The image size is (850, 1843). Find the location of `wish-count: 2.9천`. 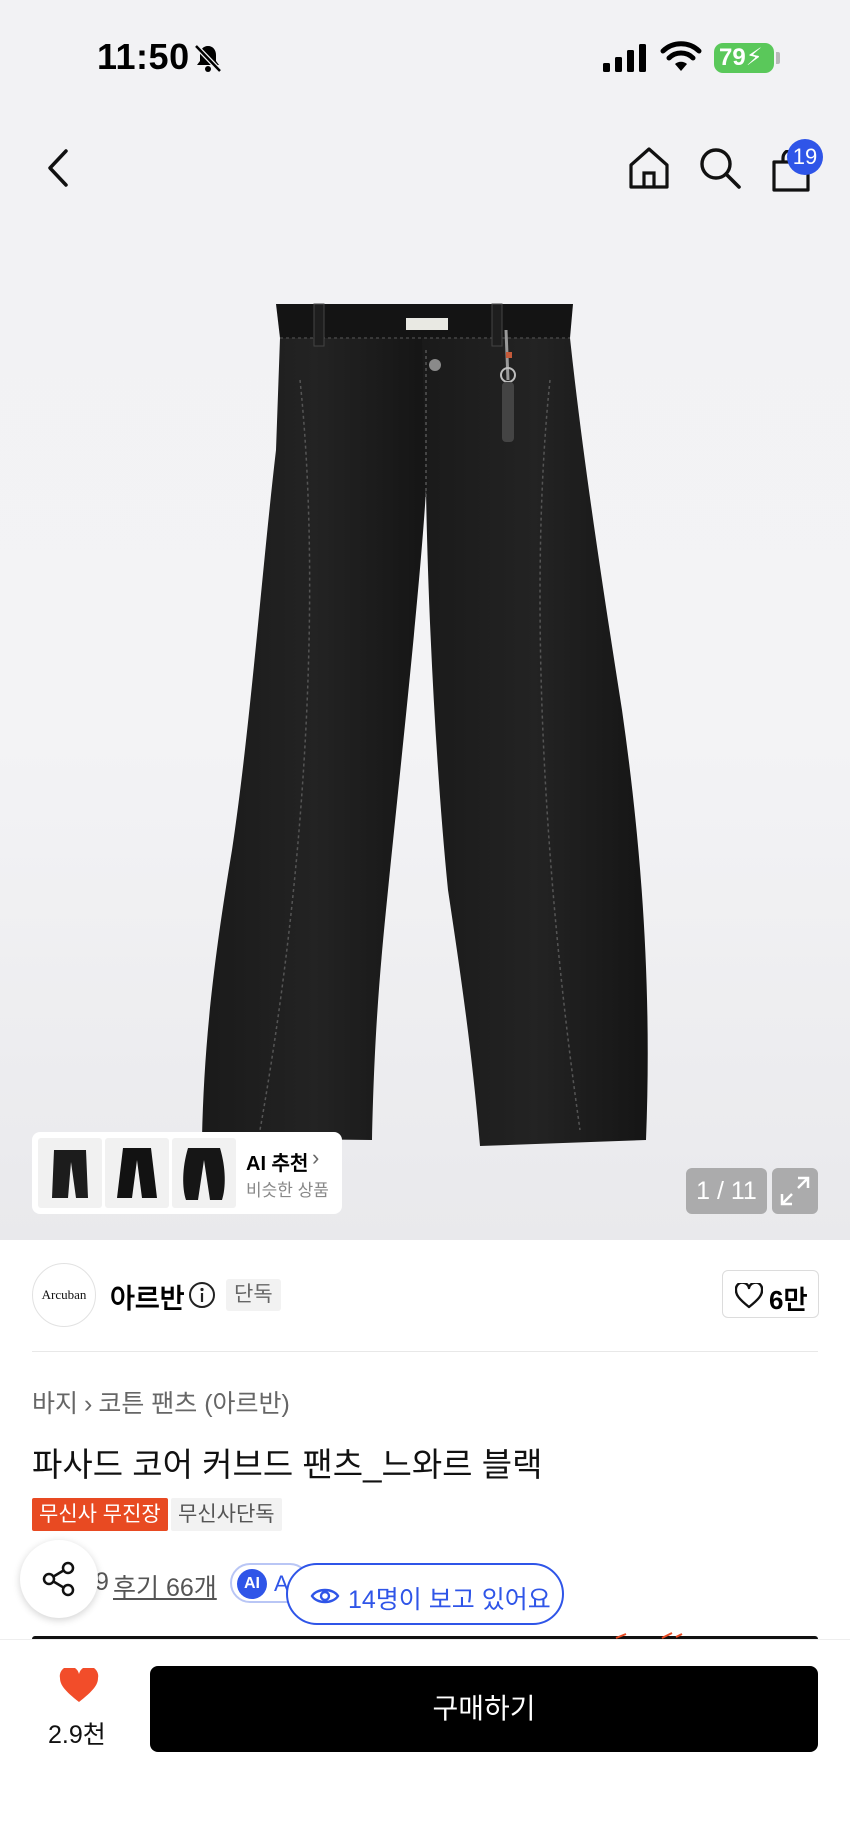

wish-count: 2.9천 is located at coordinates (77, 1735).